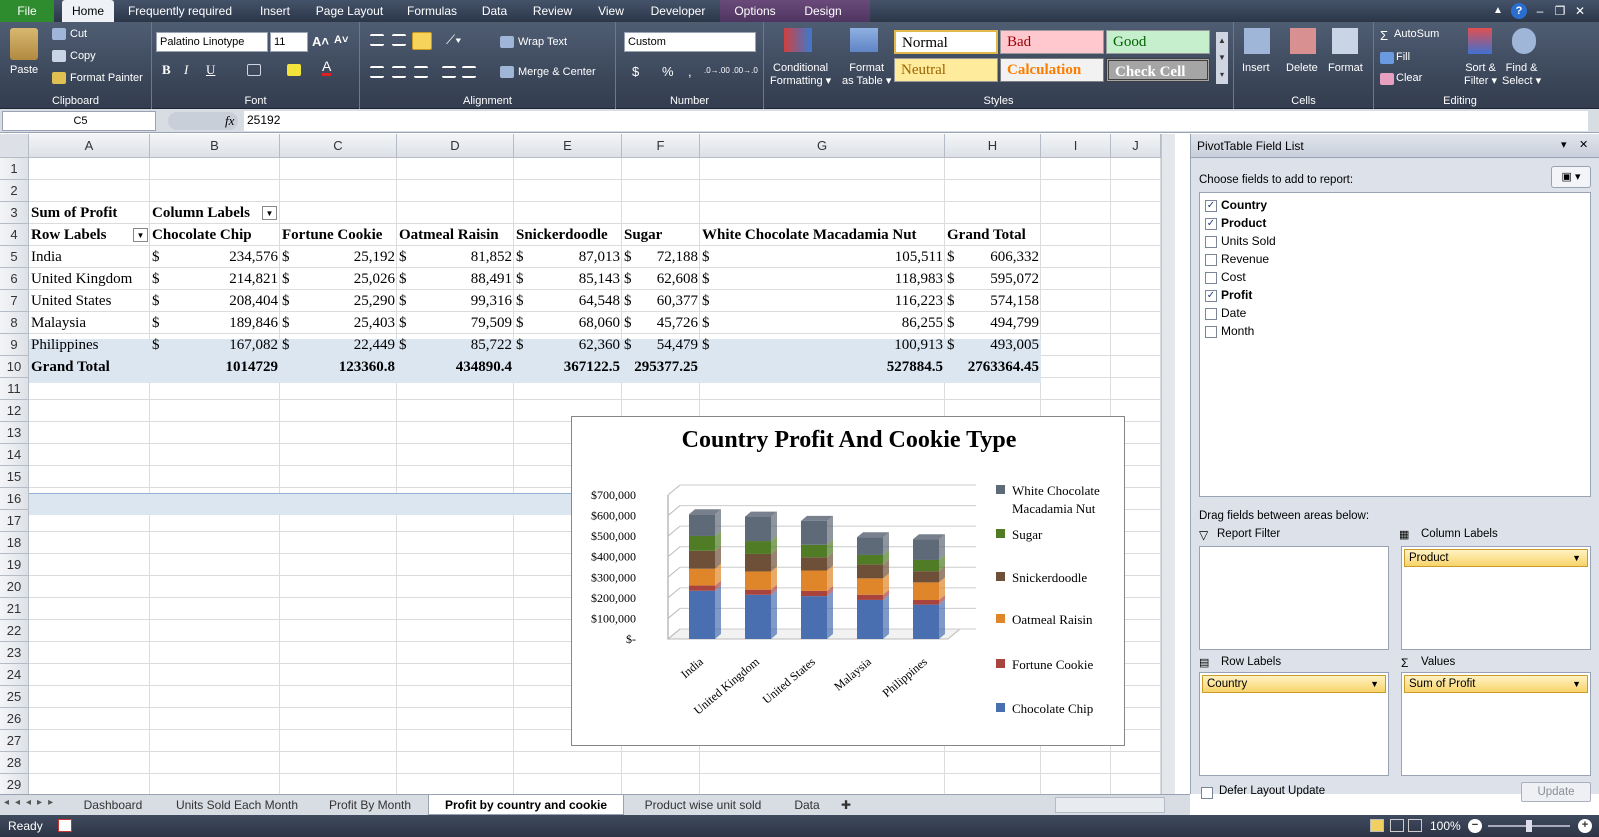  What do you see at coordinates (14, 433) in the screenshot?
I see `row-header: 13` at bounding box center [14, 433].